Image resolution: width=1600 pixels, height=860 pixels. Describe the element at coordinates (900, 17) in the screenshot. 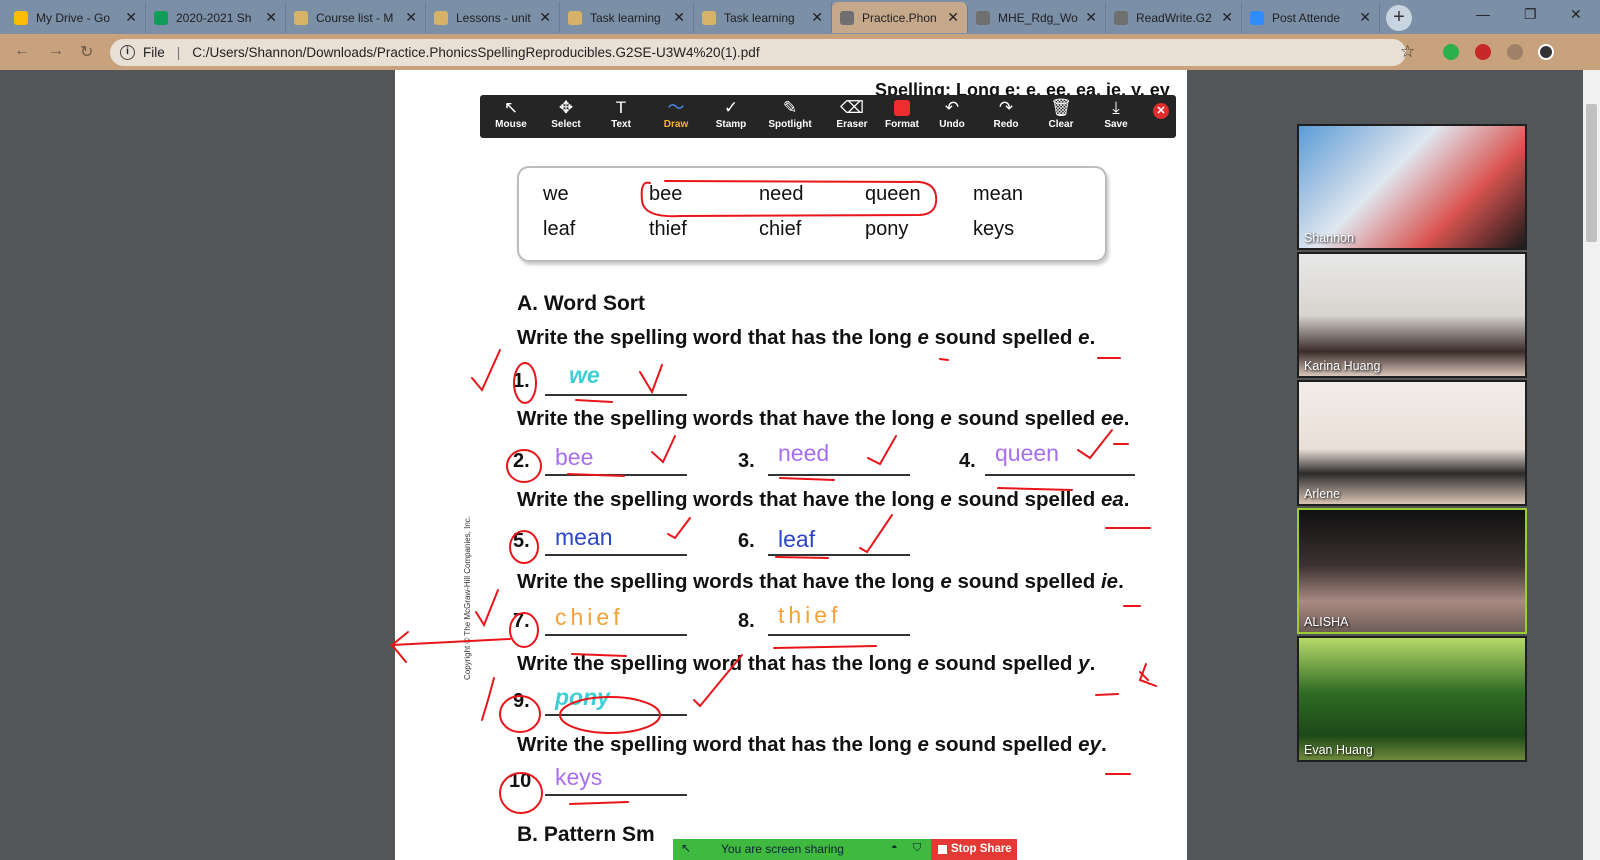

I see `browser-tab: Practice.Phon ✕` at that location.